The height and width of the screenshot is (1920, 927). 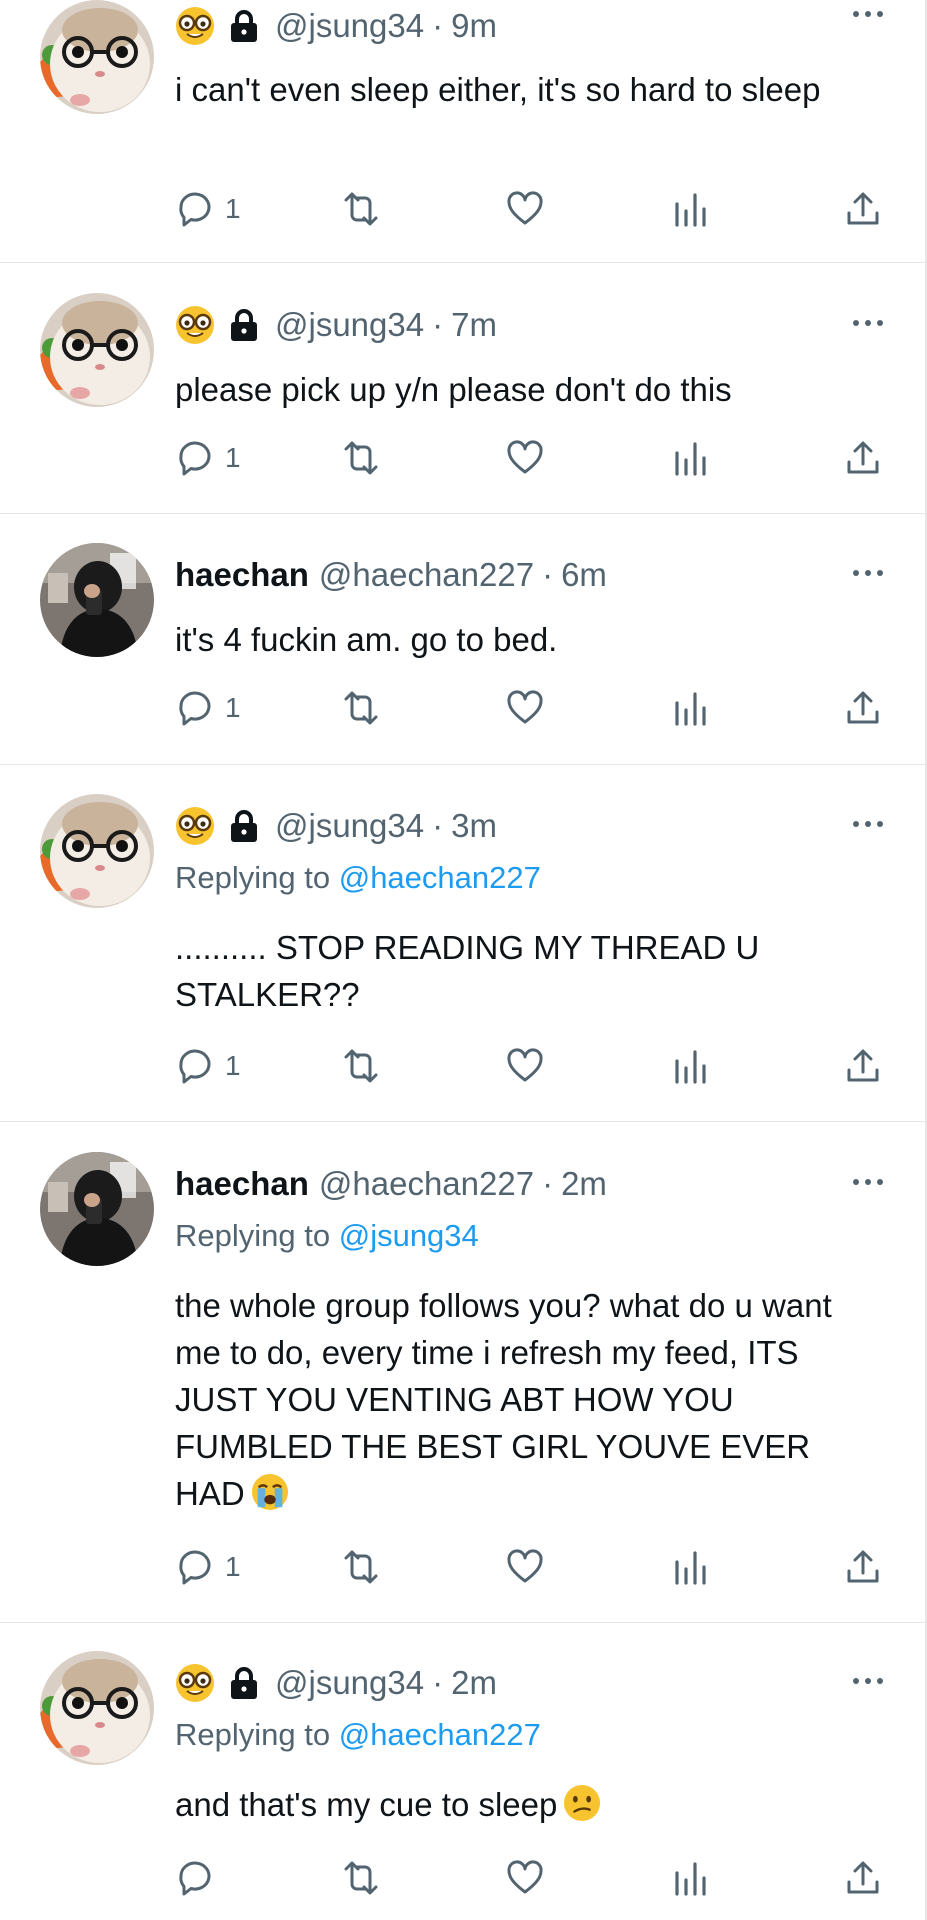 I want to click on tweet-header: @jsung34 · 2m, so click(x=336, y=1683).